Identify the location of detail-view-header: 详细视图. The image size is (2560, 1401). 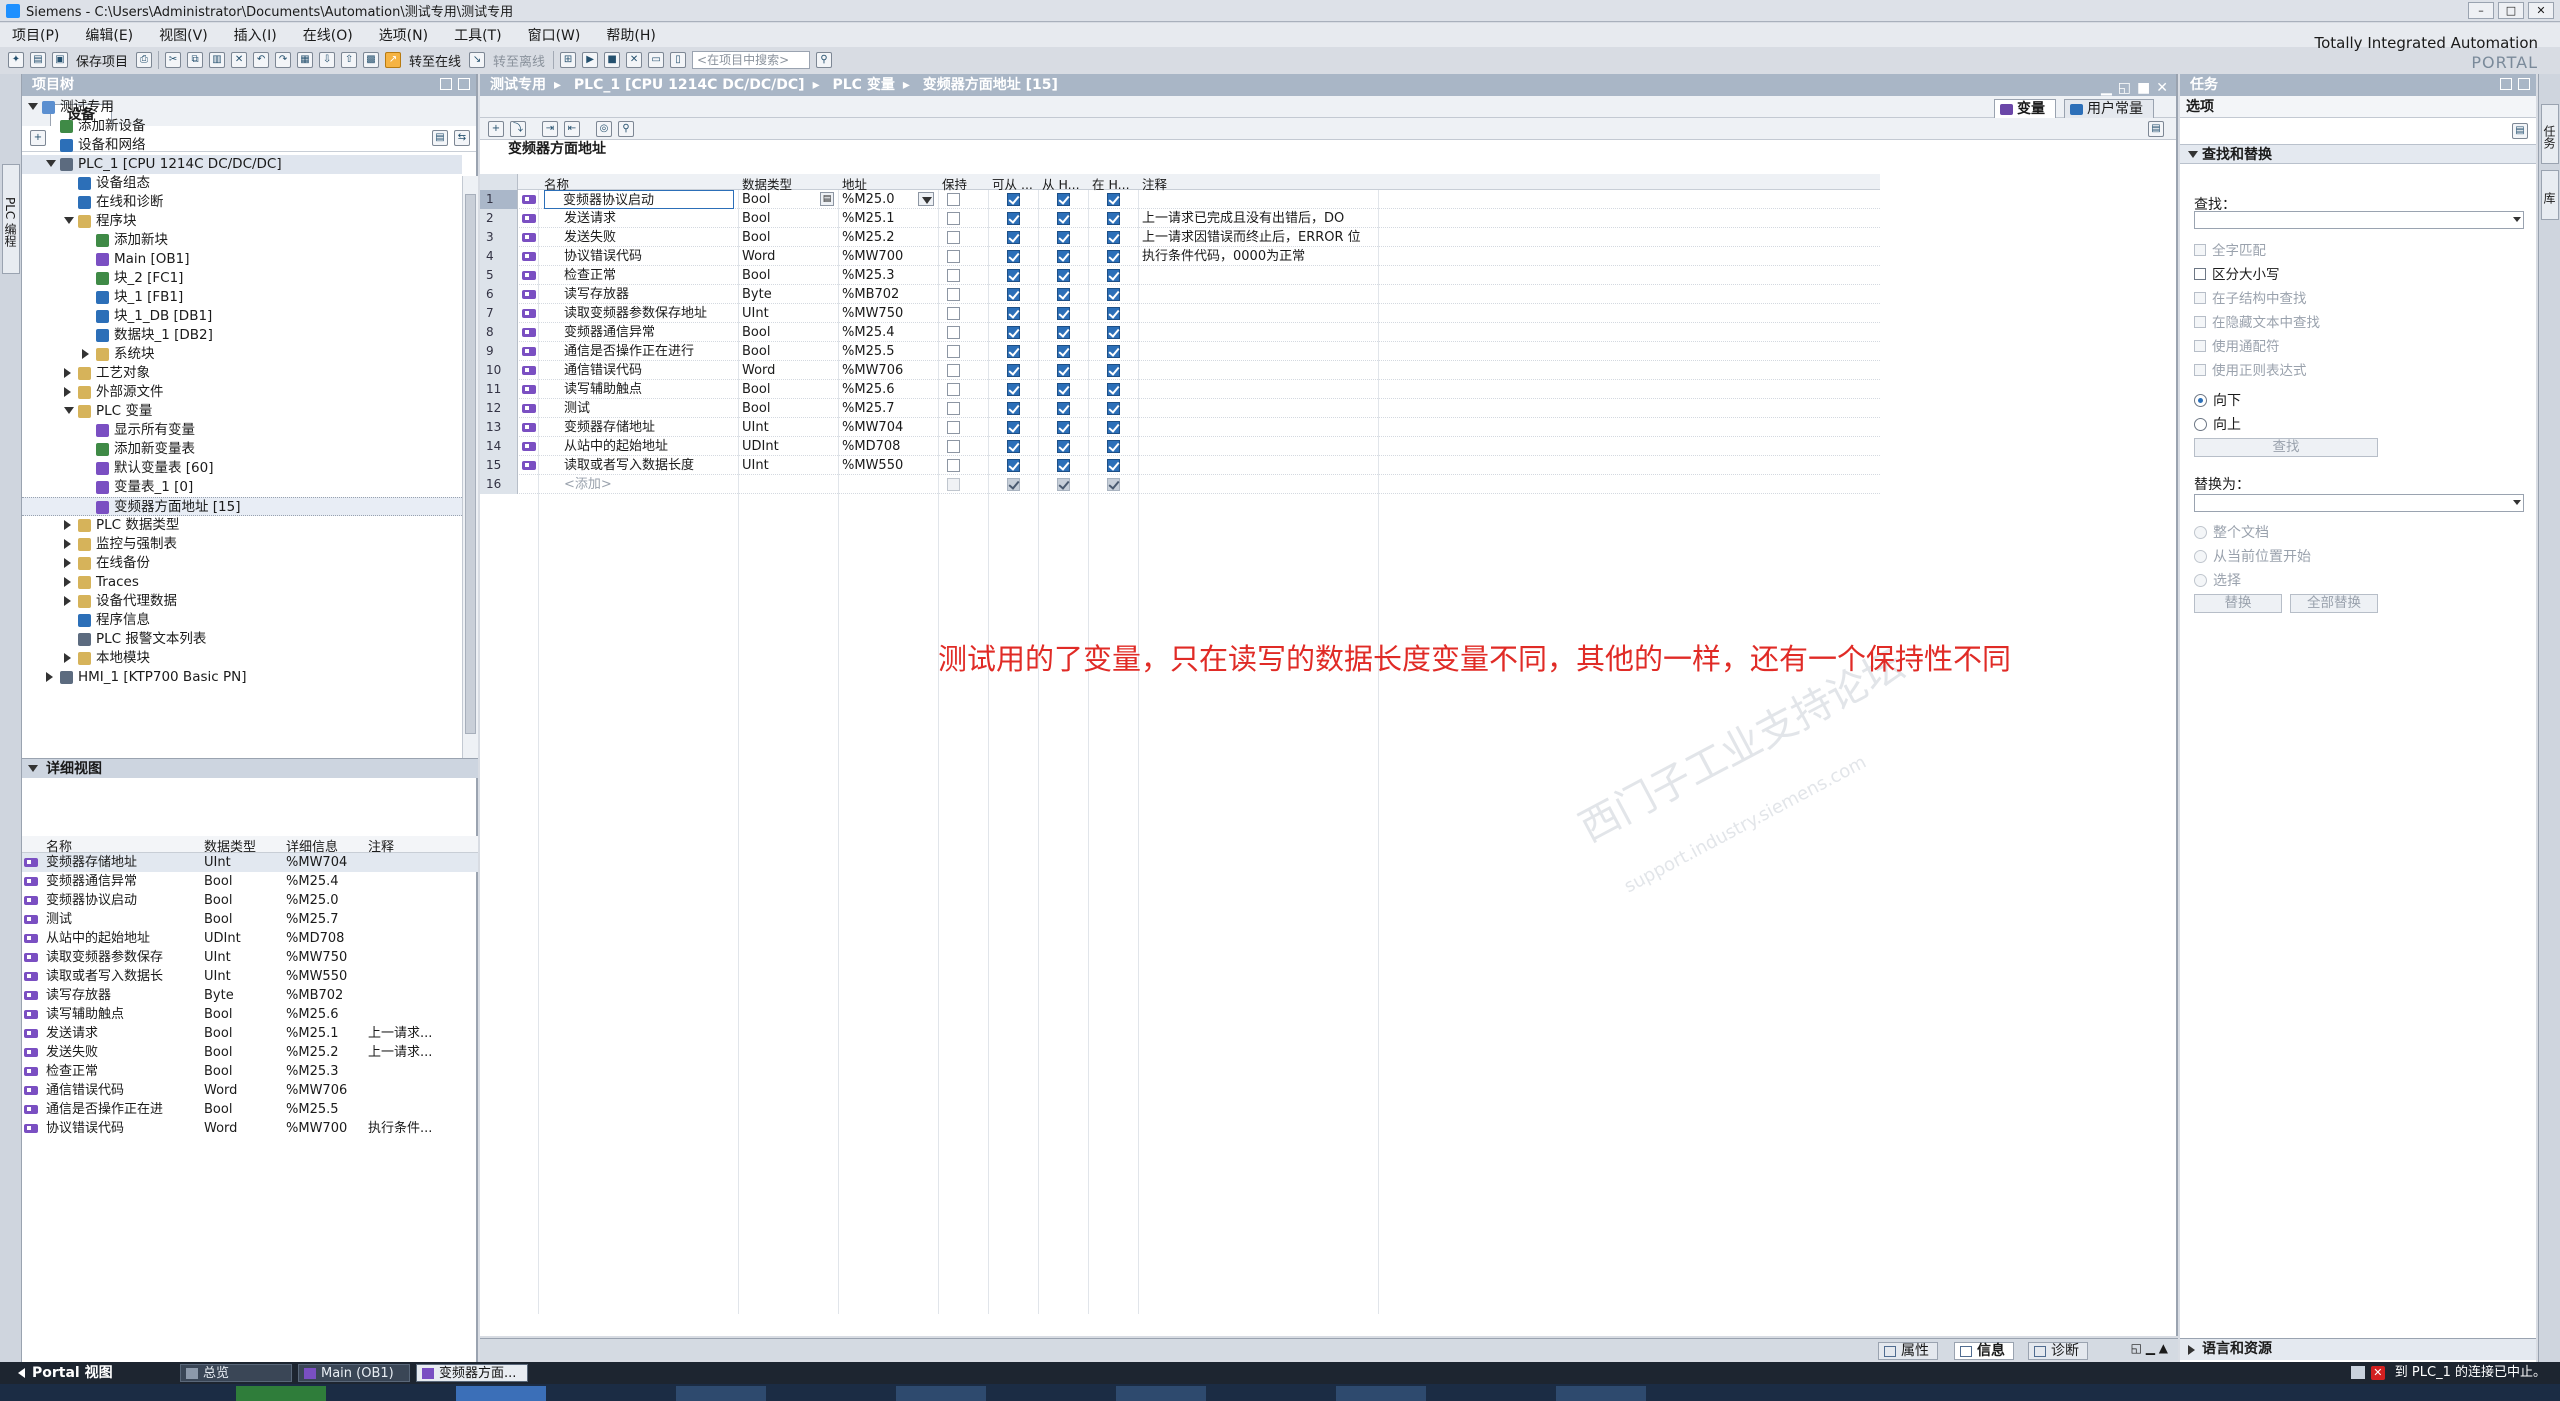
(250, 768).